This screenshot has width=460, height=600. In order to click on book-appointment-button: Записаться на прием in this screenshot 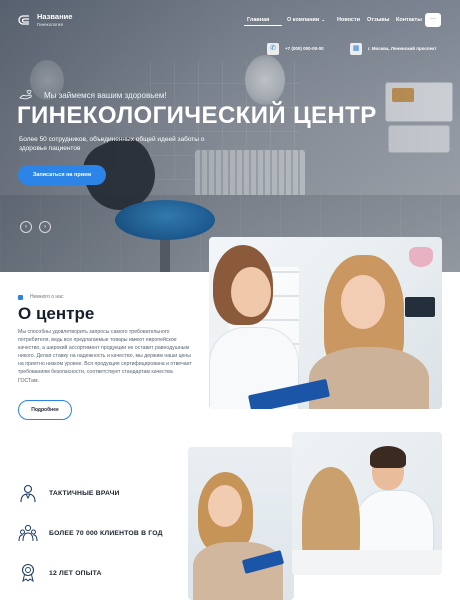, I will do `click(62, 175)`.